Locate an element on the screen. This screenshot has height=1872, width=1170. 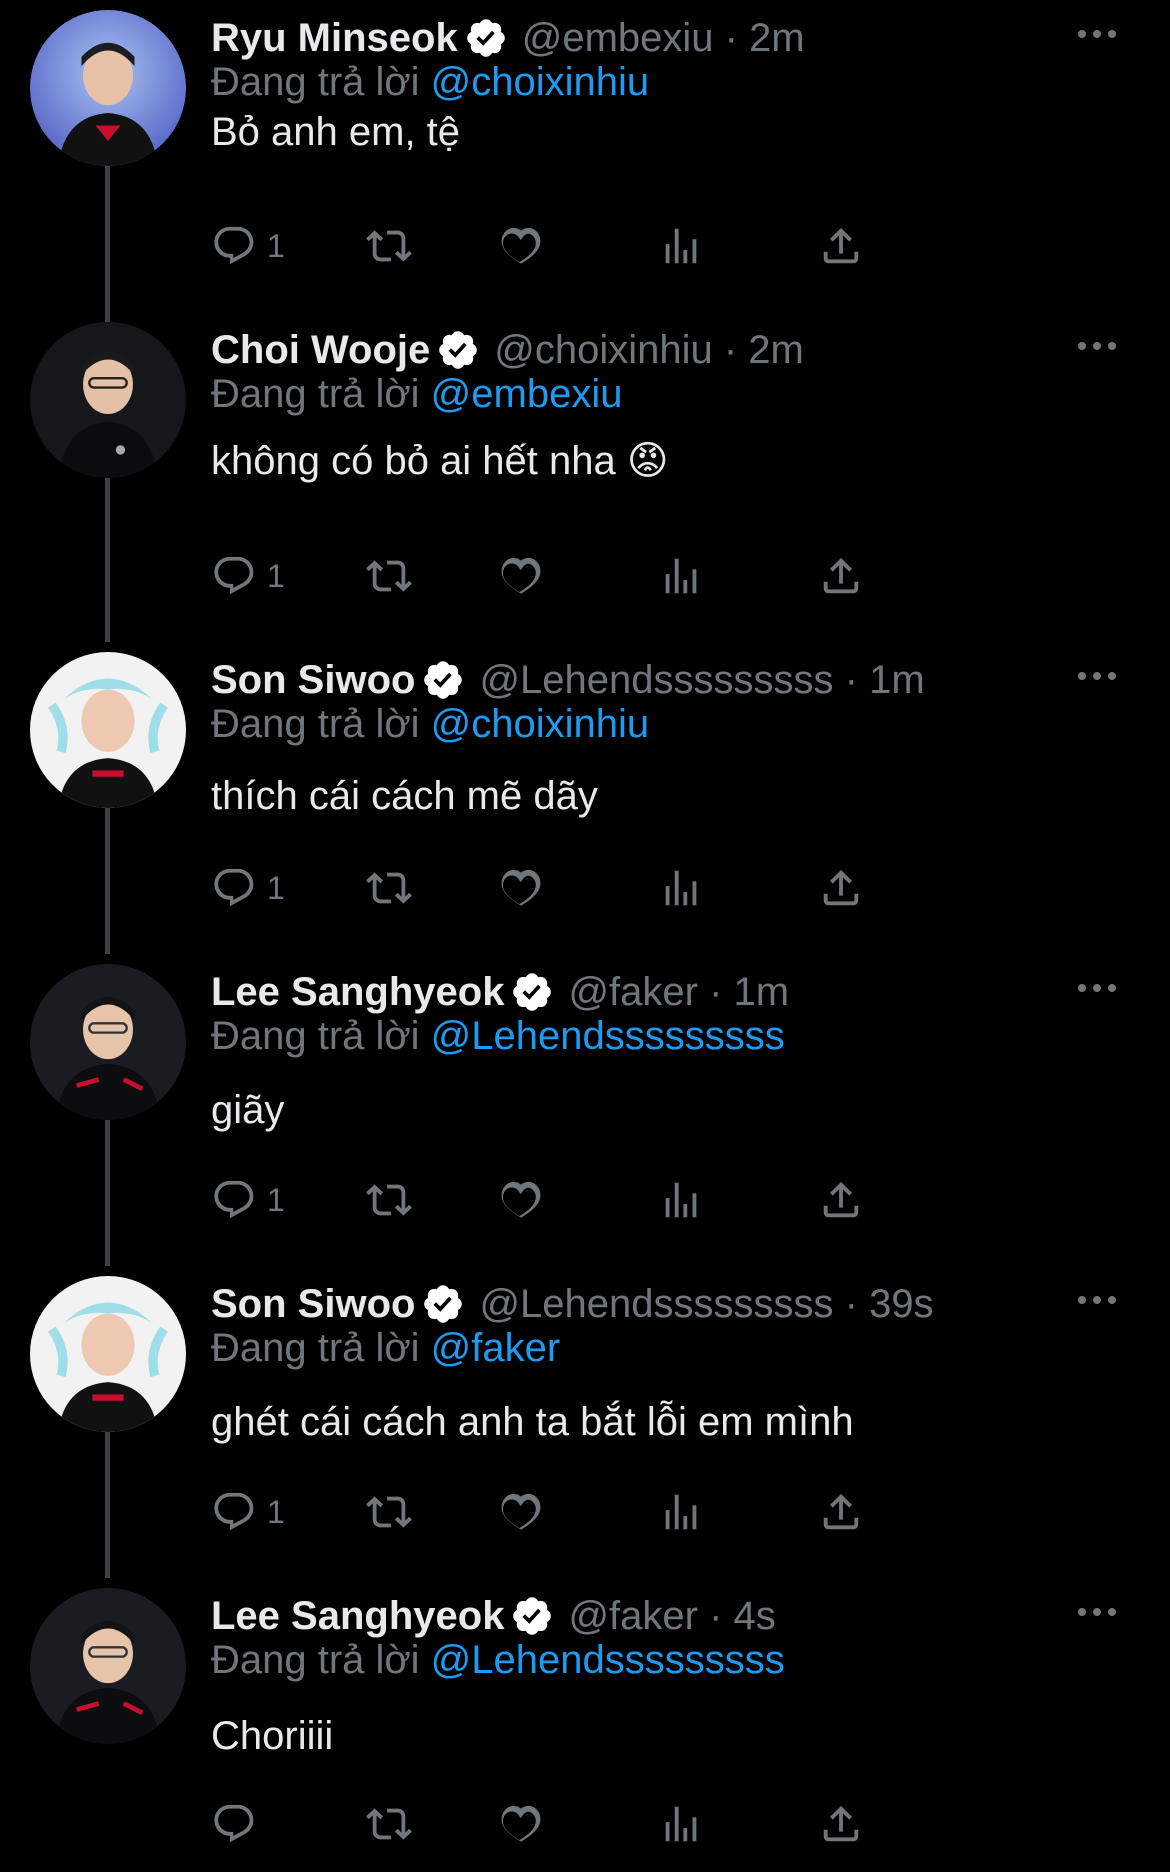
handle-and-time: @choixinhiu · 2m is located at coordinates (649, 350).